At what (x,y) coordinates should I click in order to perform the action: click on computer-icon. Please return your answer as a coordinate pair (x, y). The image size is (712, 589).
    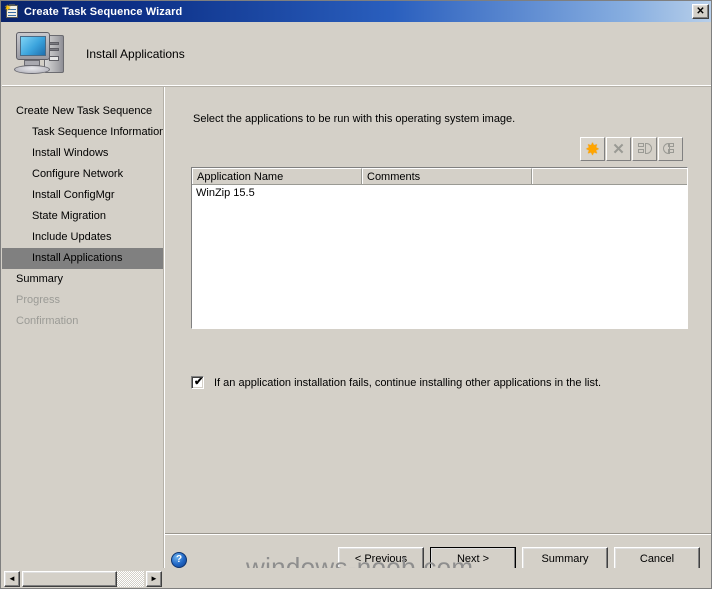
    Looking at the image, I should click on (41, 54).